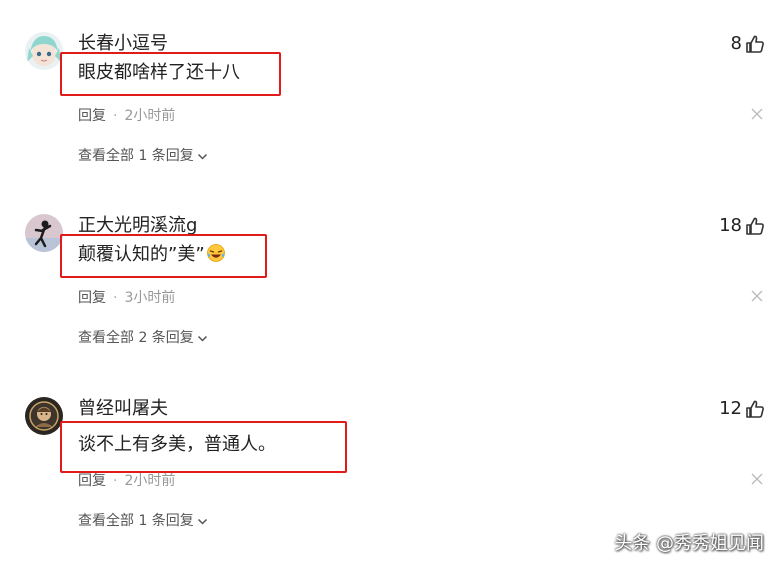 The width and height of the screenshot is (781, 579). I want to click on watermark: 头条 @秀秀姐见闻, so click(689, 543).